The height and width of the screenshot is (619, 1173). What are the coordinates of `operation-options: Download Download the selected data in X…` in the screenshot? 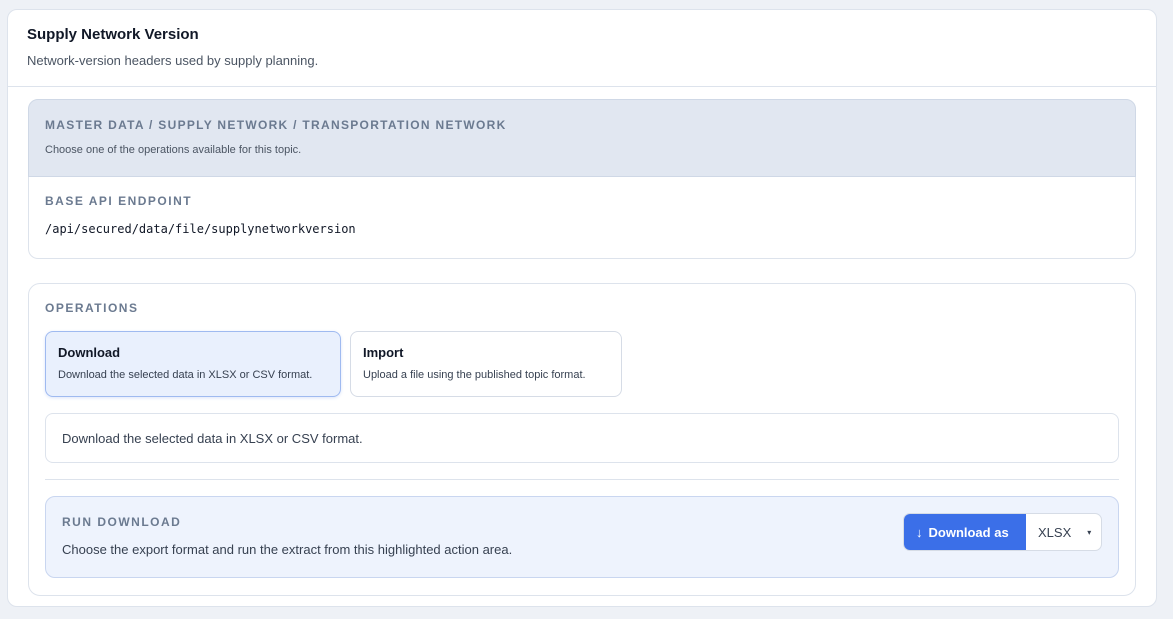 It's located at (582, 364).